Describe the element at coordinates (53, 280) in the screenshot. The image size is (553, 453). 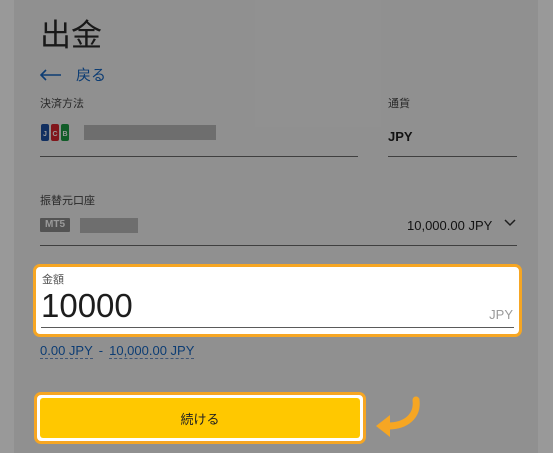
I see `amount-label: 金額` at that location.